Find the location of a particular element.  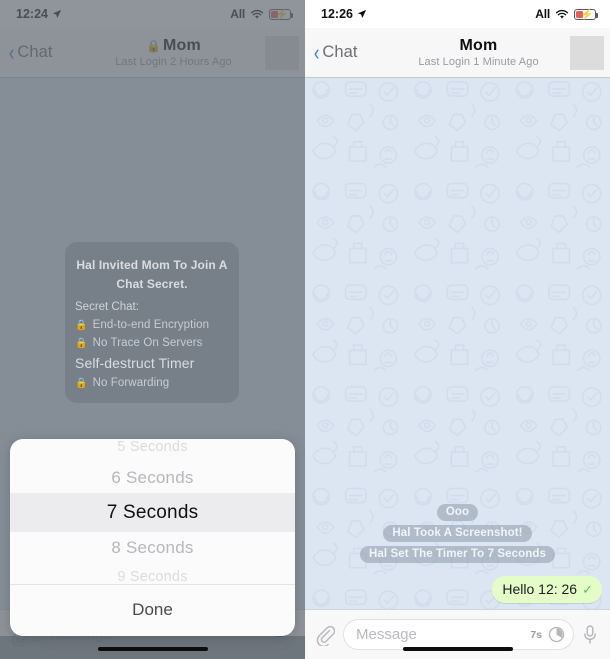

title-row: Mom is located at coordinates (479, 46).